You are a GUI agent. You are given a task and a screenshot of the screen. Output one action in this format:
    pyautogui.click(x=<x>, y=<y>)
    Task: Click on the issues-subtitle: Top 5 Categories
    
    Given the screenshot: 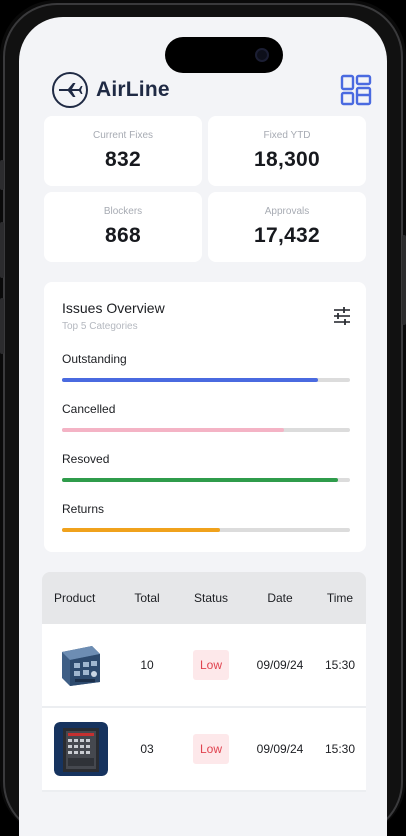 What is the action you would take?
    pyautogui.click(x=100, y=326)
    